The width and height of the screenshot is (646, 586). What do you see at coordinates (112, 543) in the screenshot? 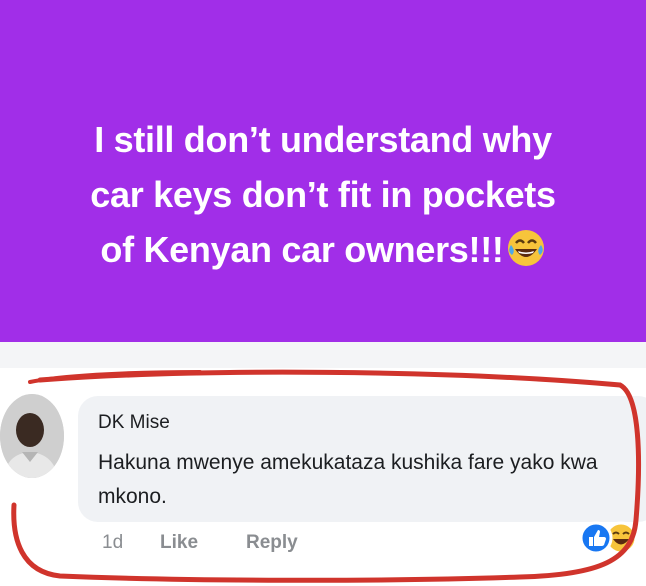
I see `comment-timestamp: 1d` at bounding box center [112, 543].